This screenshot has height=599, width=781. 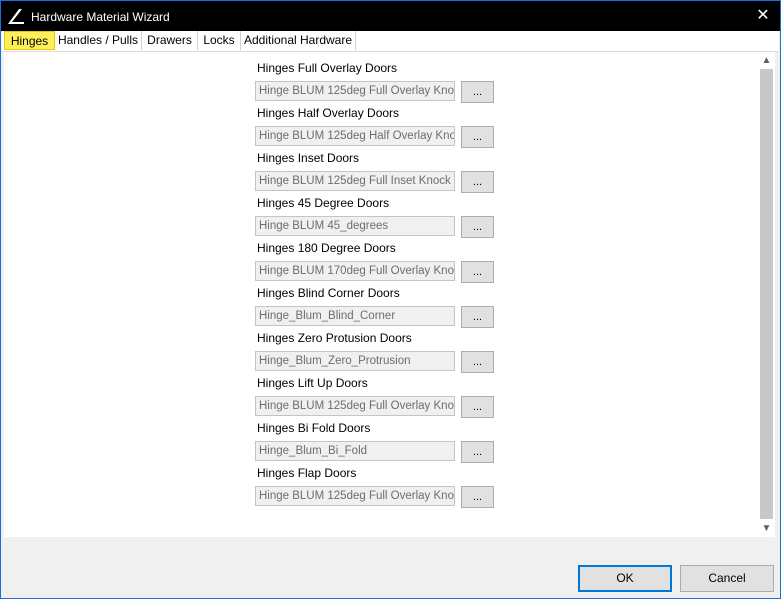 I want to click on chevron-up-icon: ▲, so click(x=766, y=60).